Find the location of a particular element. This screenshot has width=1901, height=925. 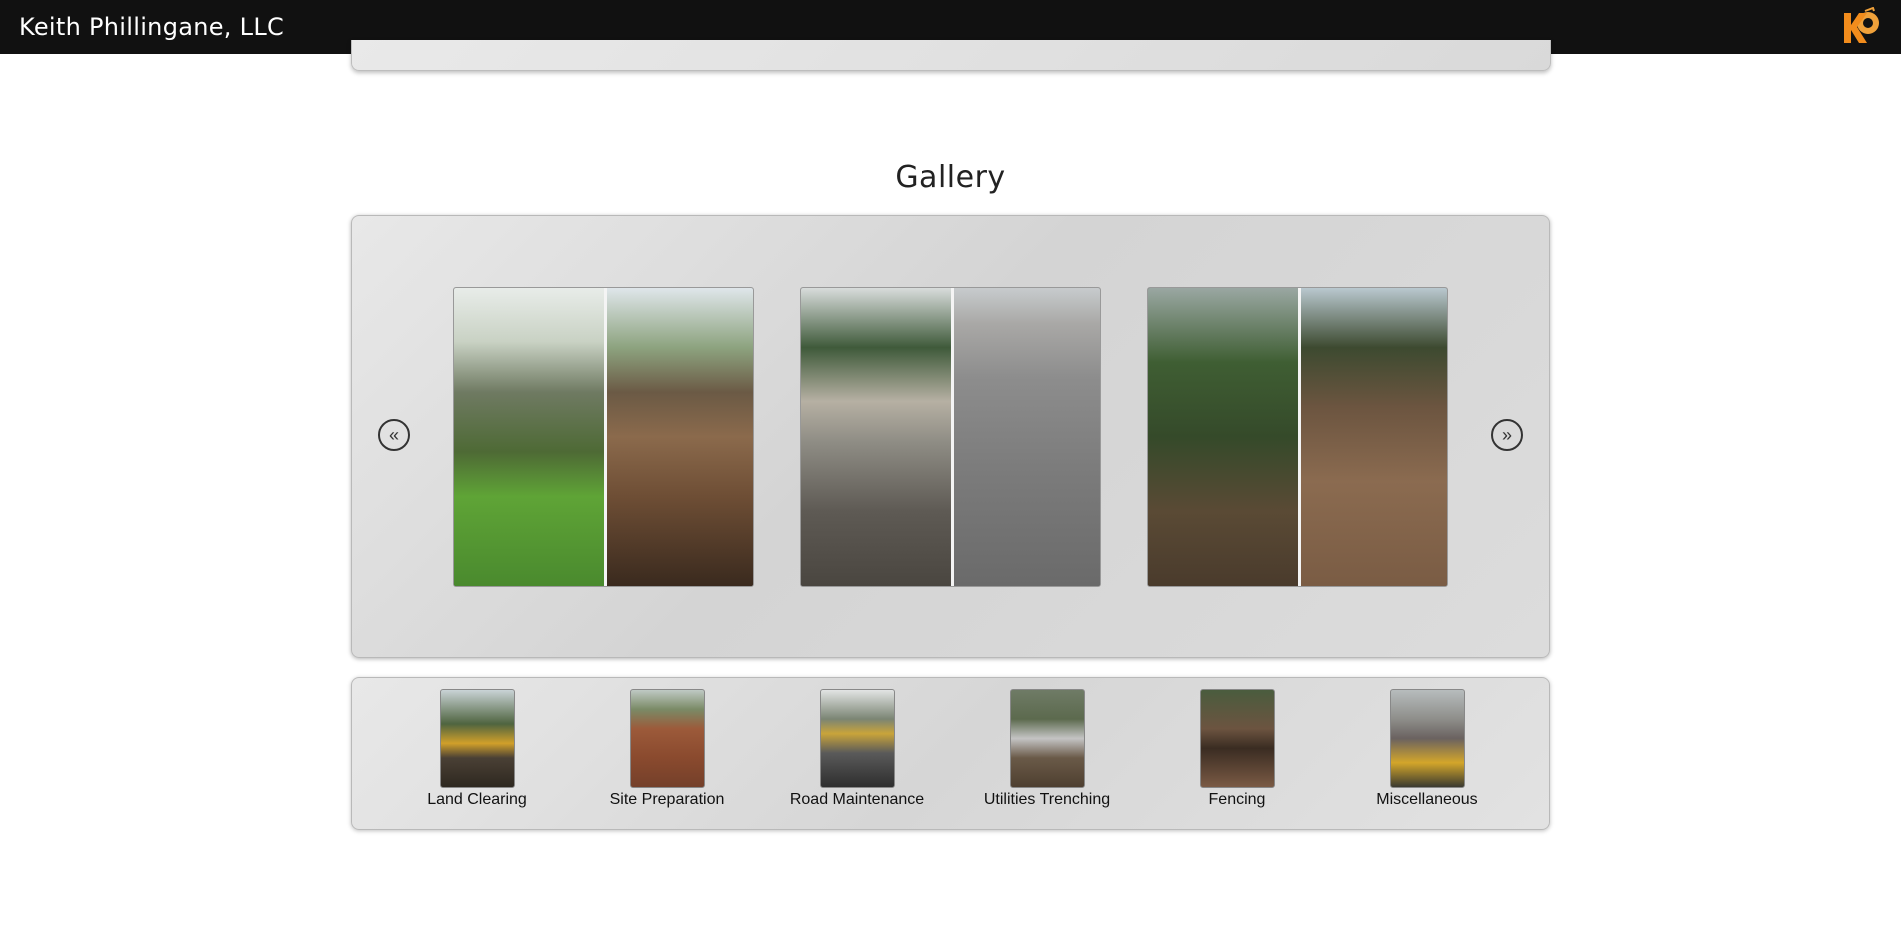

category-label: Road Maintenance is located at coordinates (857, 800).